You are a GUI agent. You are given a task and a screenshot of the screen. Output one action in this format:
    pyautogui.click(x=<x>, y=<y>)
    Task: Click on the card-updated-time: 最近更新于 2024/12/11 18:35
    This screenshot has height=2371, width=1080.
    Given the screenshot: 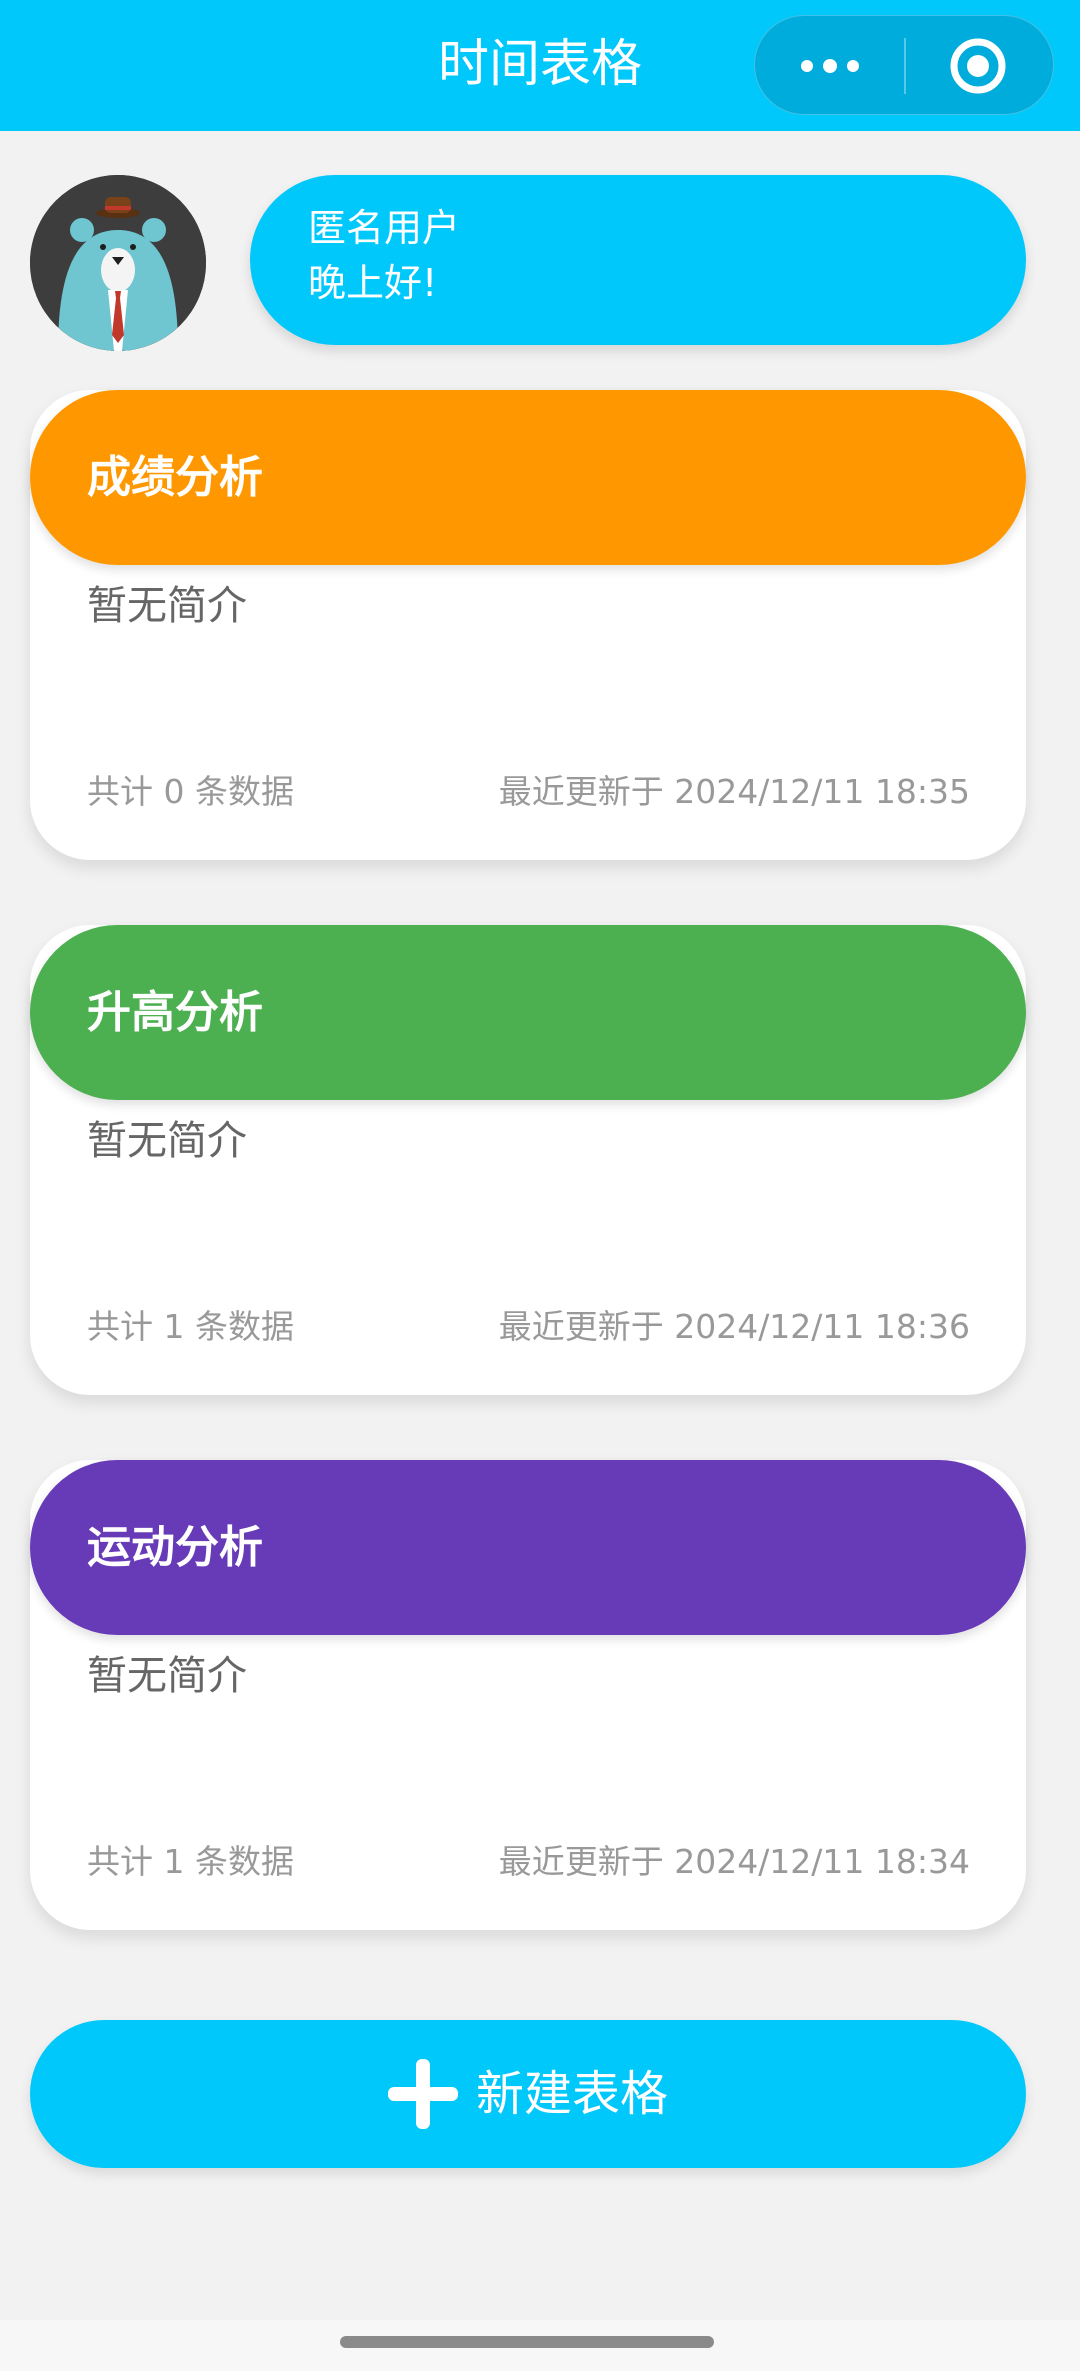 What is the action you would take?
    pyautogui.click(x=734, y=791)
    